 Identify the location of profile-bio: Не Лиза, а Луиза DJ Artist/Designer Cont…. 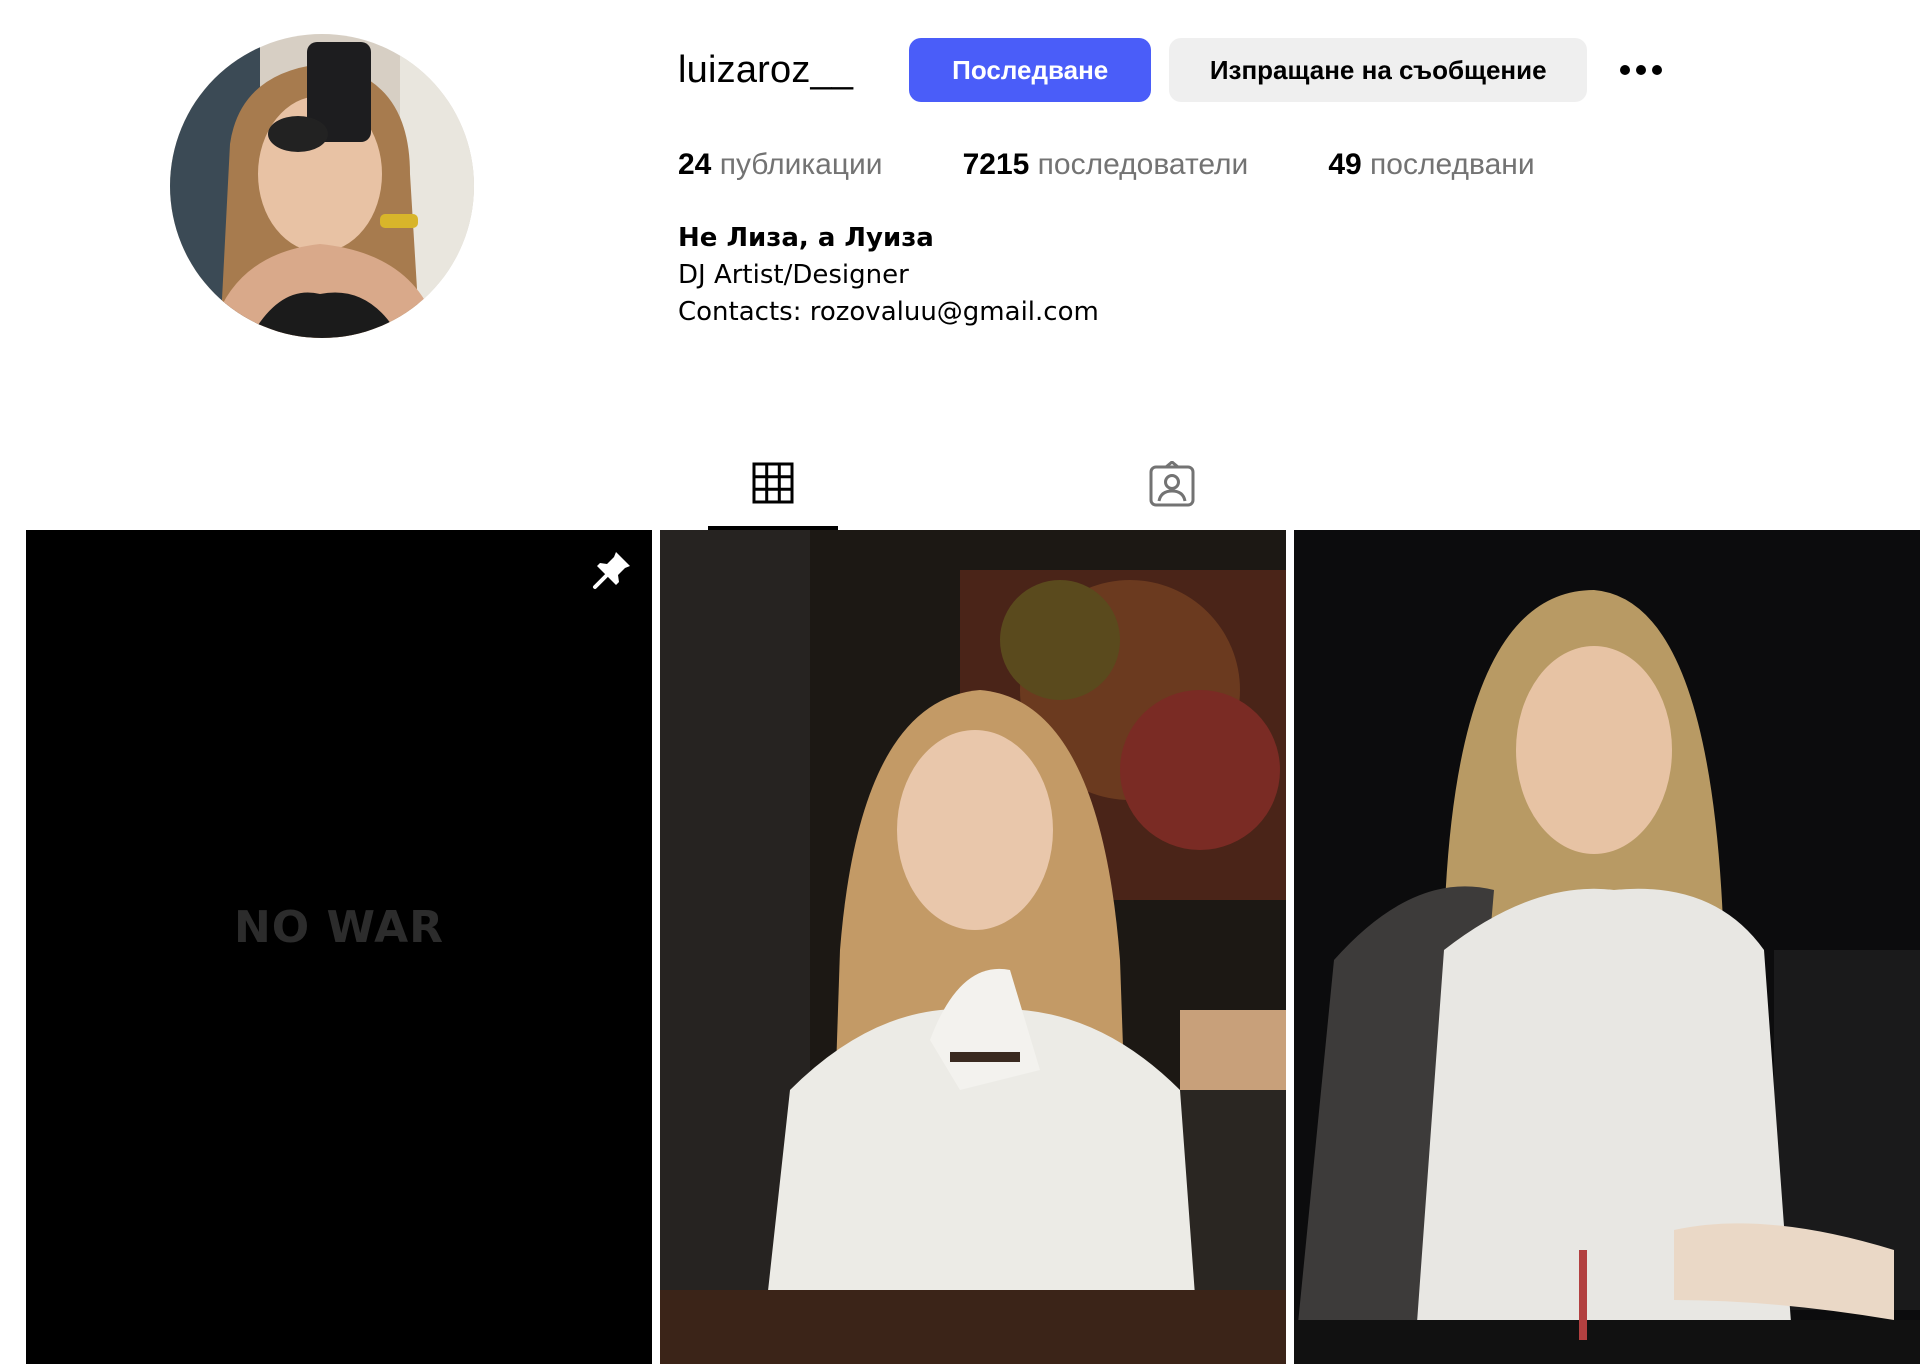
(1178, 275).